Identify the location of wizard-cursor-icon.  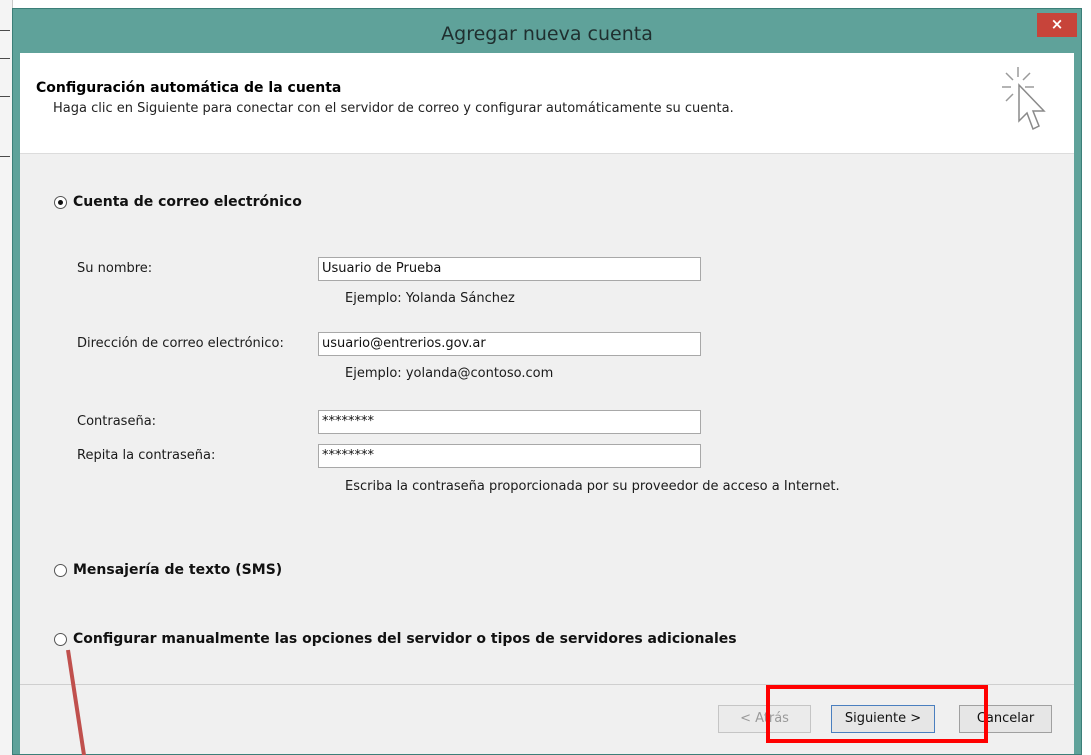
(1024, 99).